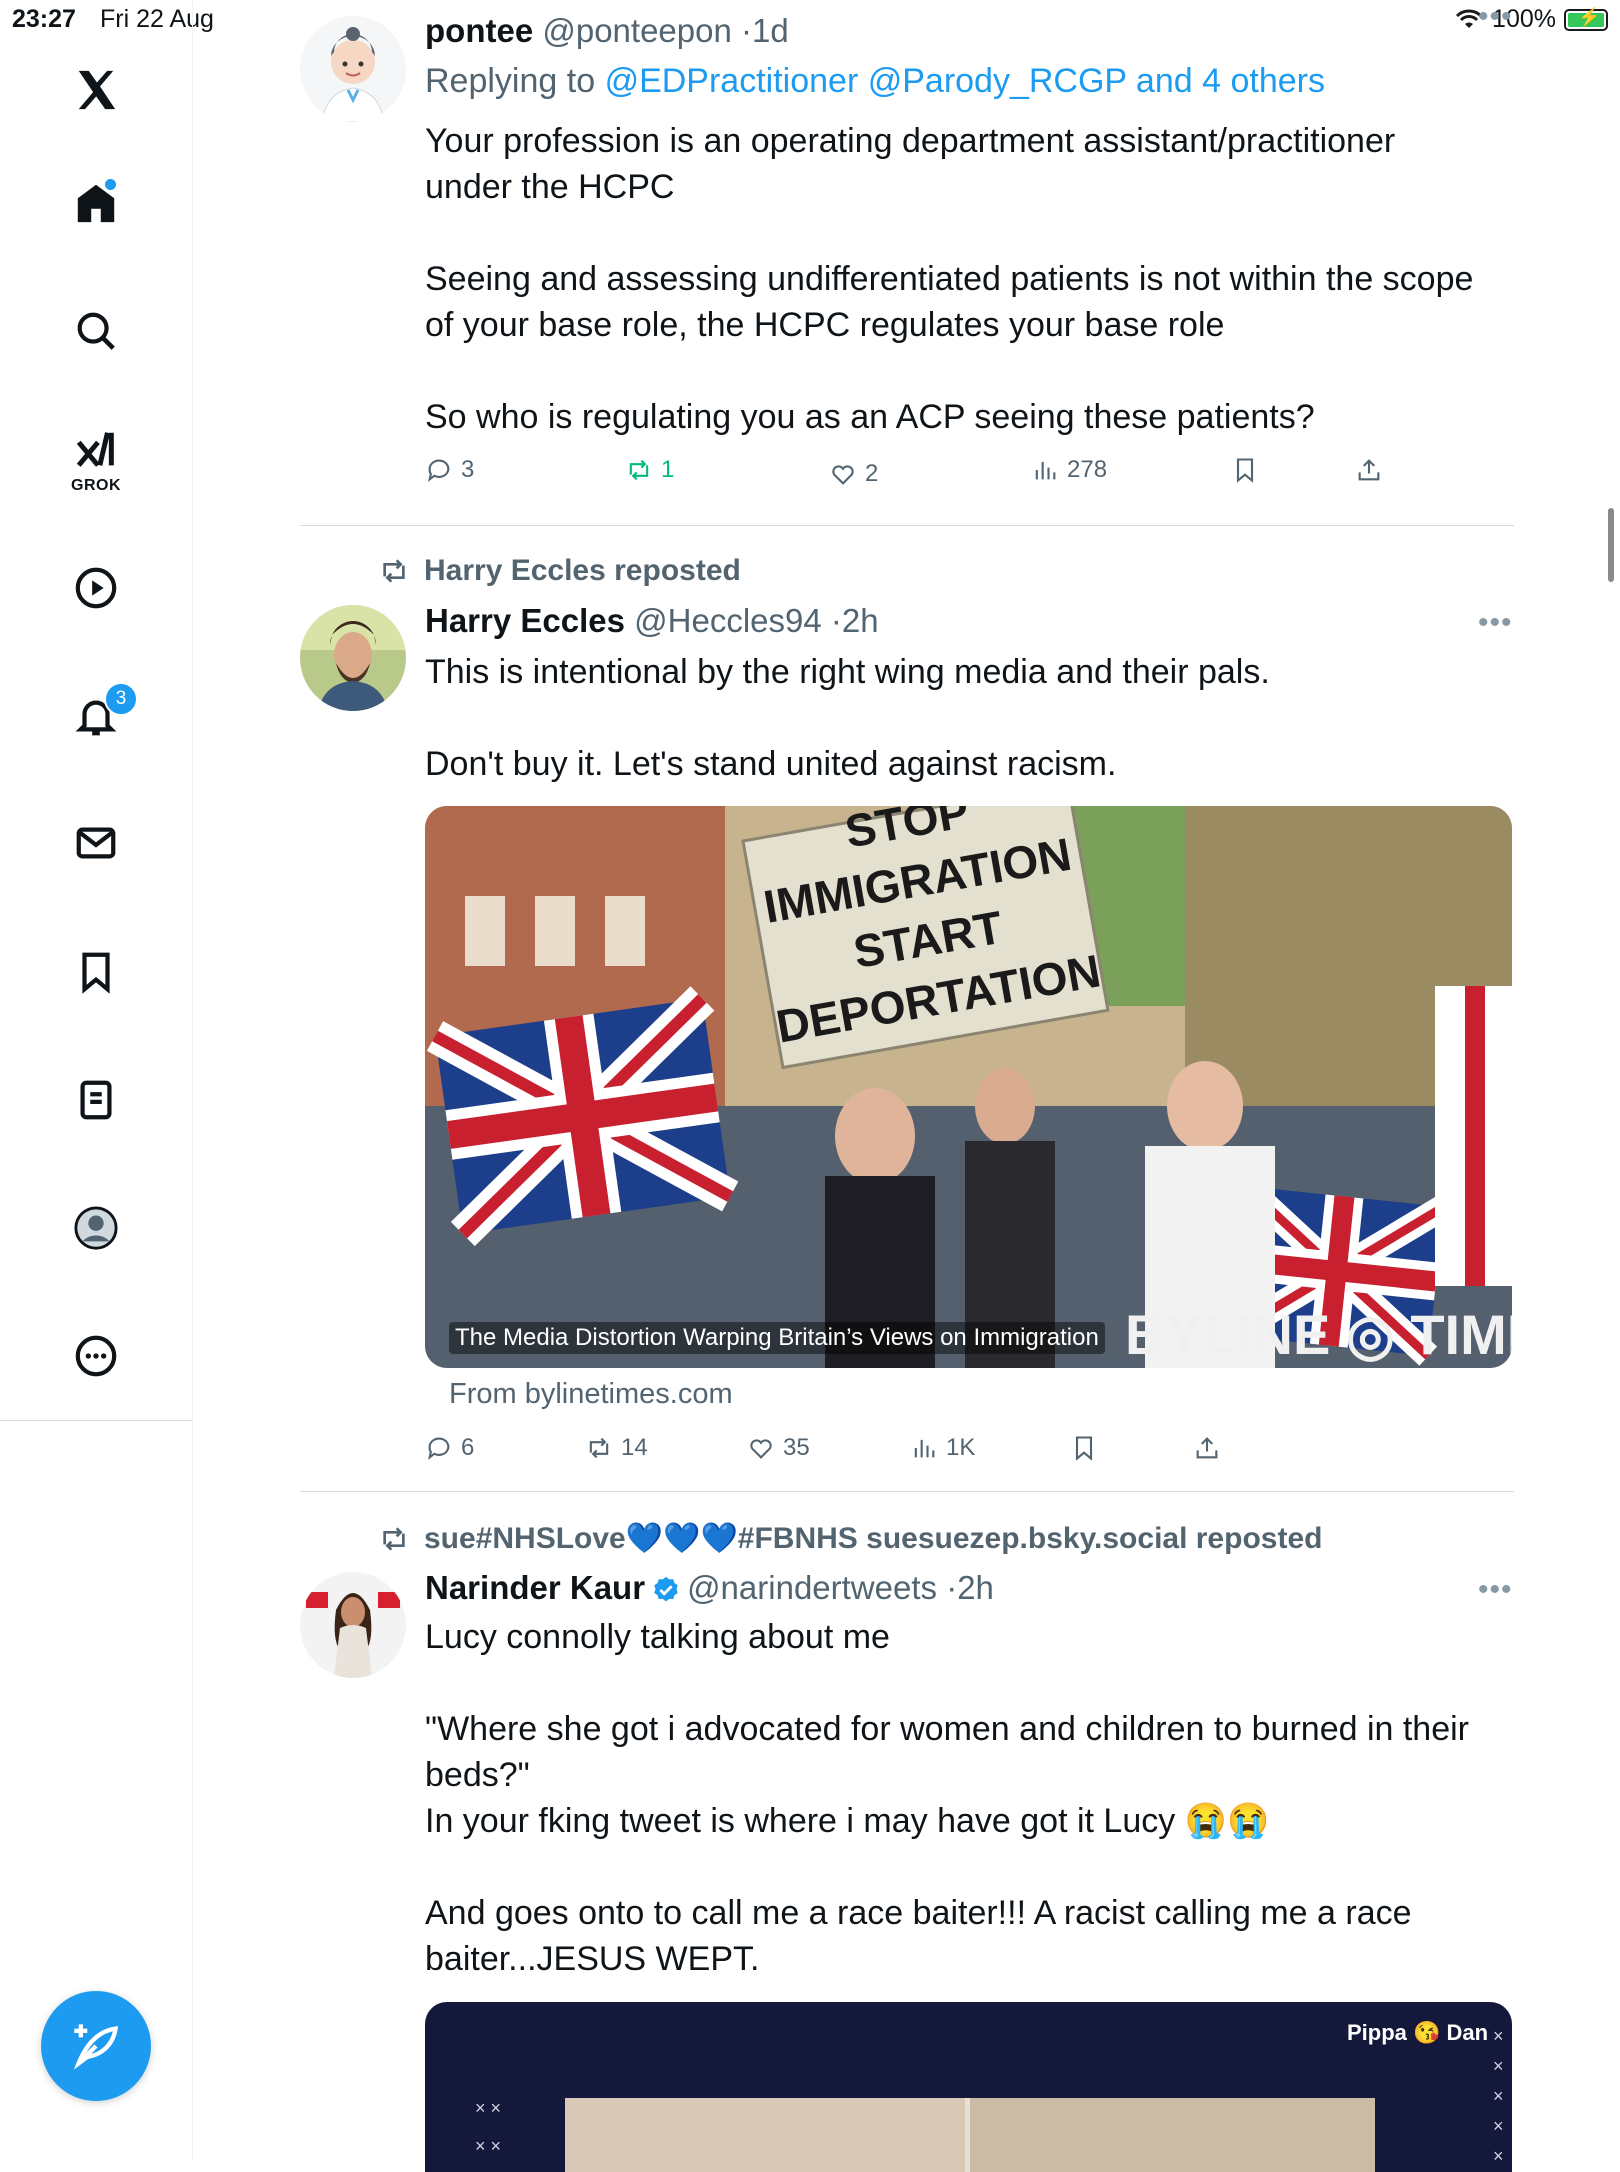 The image size is (1620, 2172). Describe the element at coordinates (634, 1447) in the screenshot. I see `repost-count: 14` at that location.